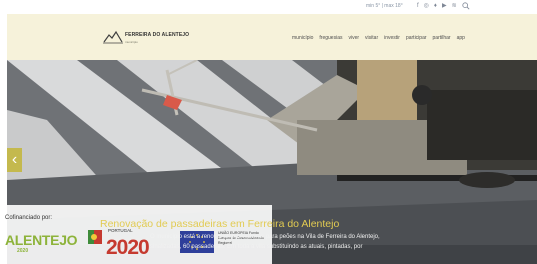  I want to click on logo-mark-icon, so click(113, 37).